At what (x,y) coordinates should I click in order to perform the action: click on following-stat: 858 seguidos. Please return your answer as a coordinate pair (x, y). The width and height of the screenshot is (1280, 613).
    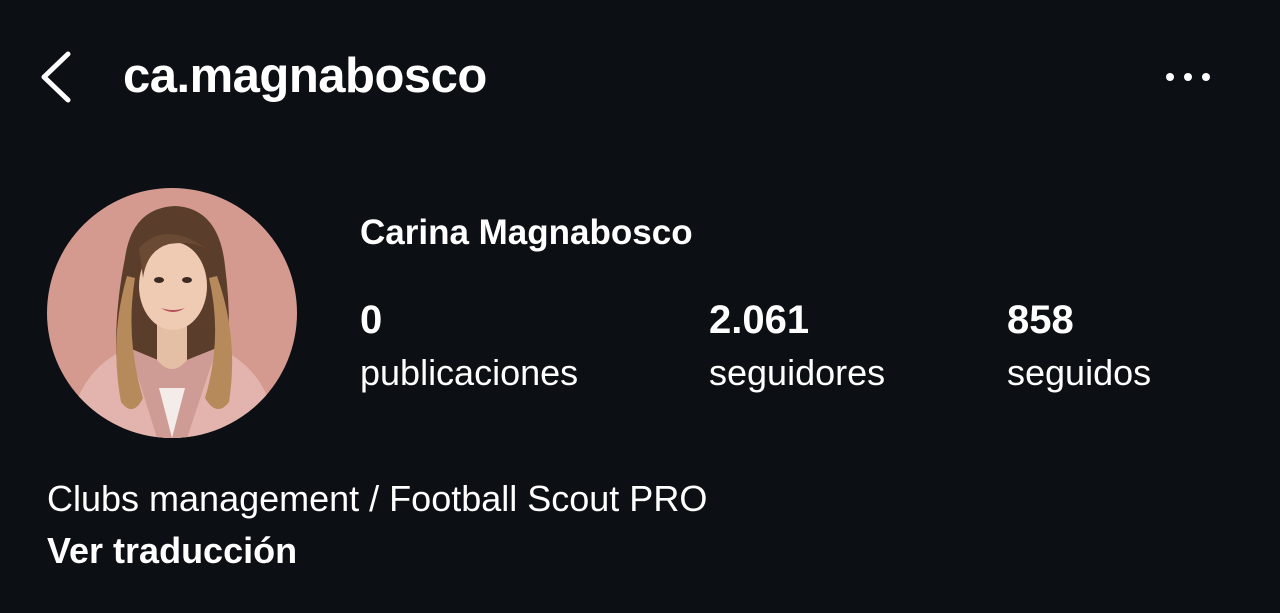
    Looking at the image, I should click on (1079, 345).